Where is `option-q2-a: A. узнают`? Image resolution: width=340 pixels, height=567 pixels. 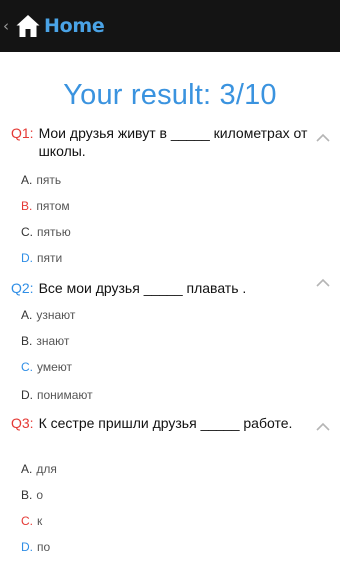 option-q2-a: A. узнают is located at coordinates (48, 315).